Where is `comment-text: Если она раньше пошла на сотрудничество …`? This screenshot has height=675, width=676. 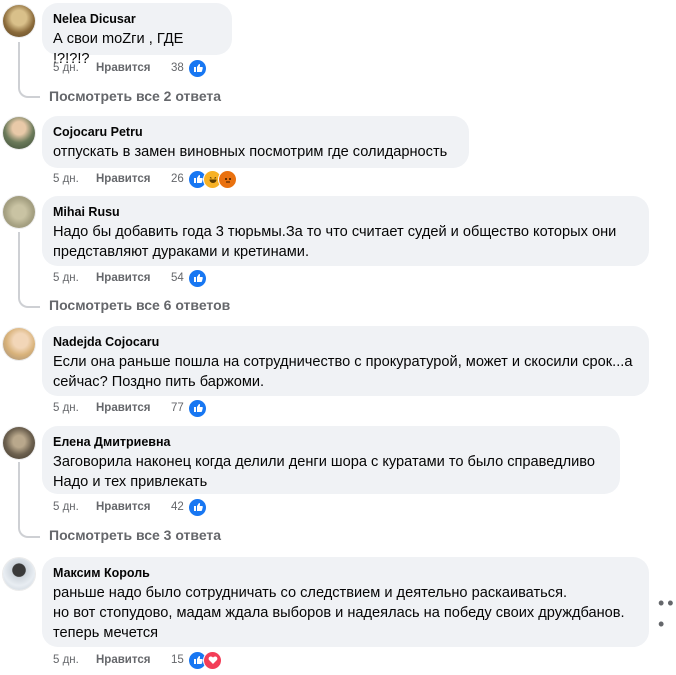 comment-text: Если она раньше пошла на сотрудничество … is located at coordinates (343, 372).